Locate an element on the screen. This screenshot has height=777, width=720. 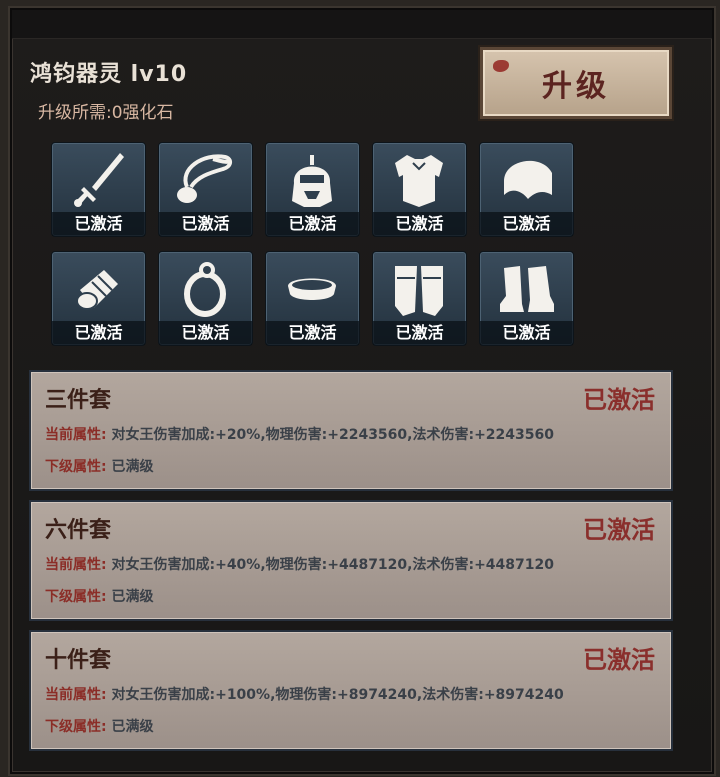
equip-slot-sword: 已激活 is located at coordinates (98, 189).